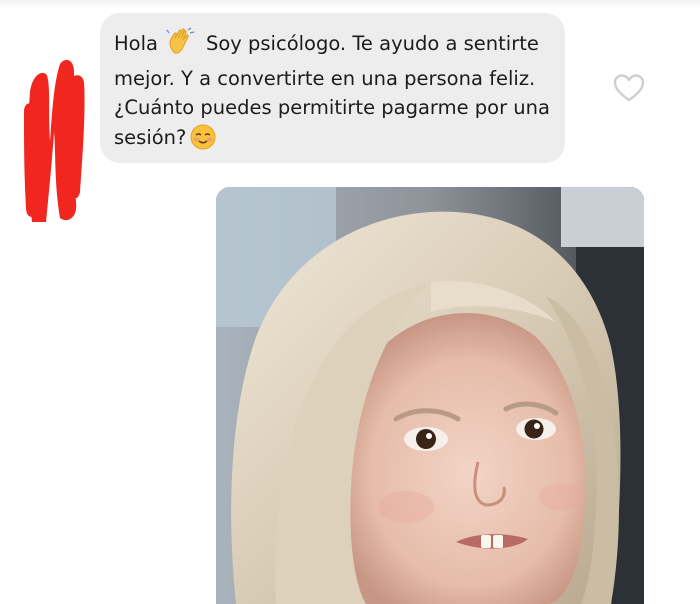 Image resolution: width=700 pixels, height=604 pixels. Describe the element at coordinates (350, 4) in the screenshot. I see `top-strip` at that location.